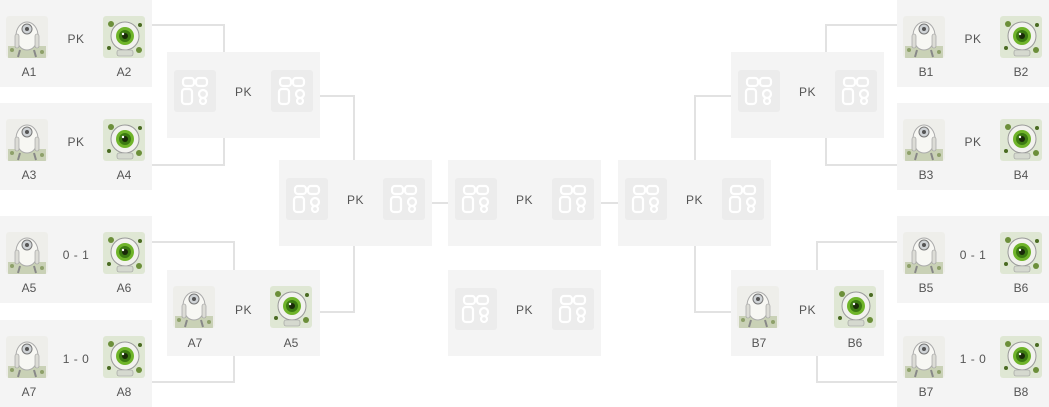 This screenshot has height=407, width=1049. What do you see at coordinates (1021, 175) in the screenshot?
I see `player-name-right: B4` at bounding box center [1021, 175].